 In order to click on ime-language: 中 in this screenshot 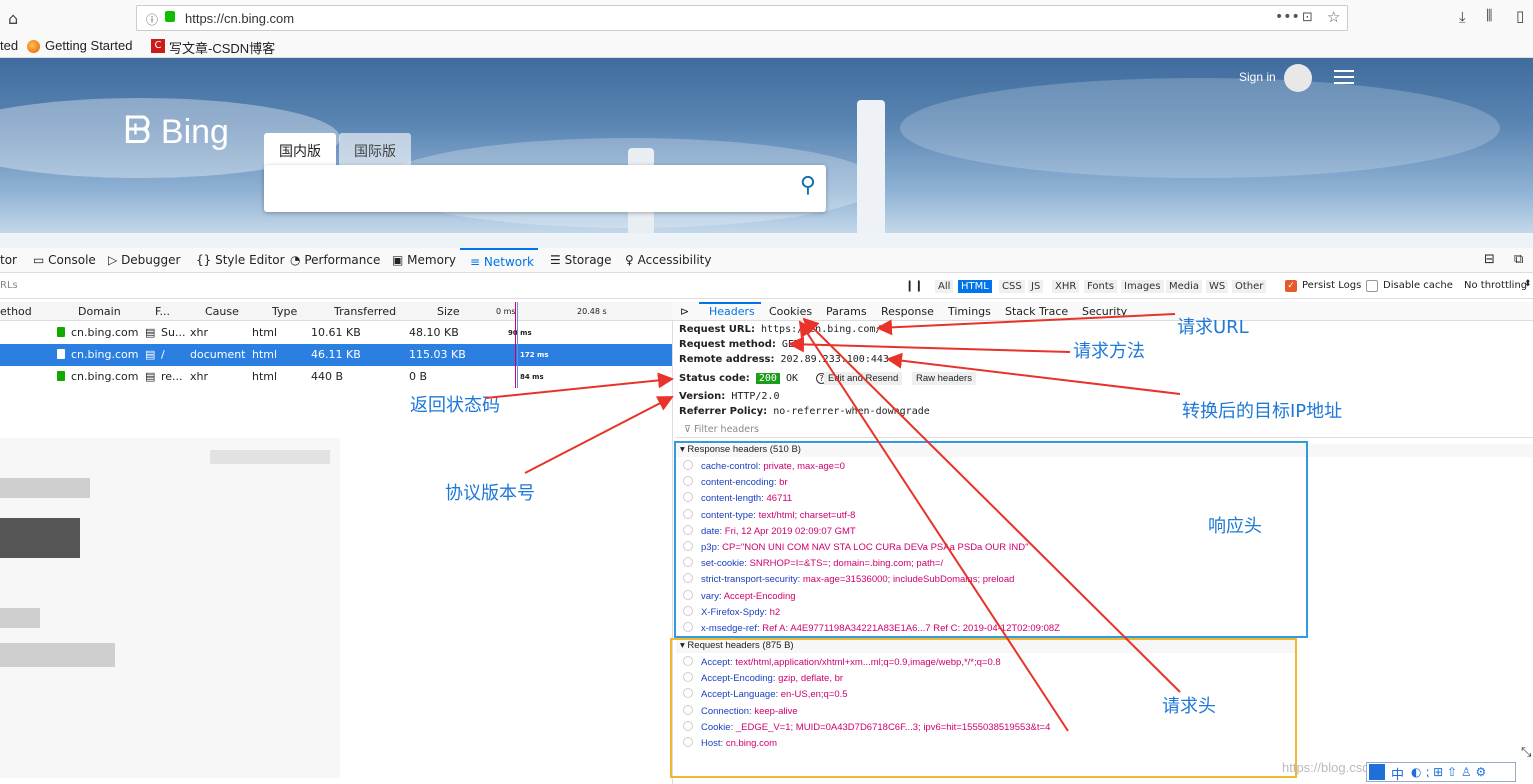, I will do `click(1397, 773)`.